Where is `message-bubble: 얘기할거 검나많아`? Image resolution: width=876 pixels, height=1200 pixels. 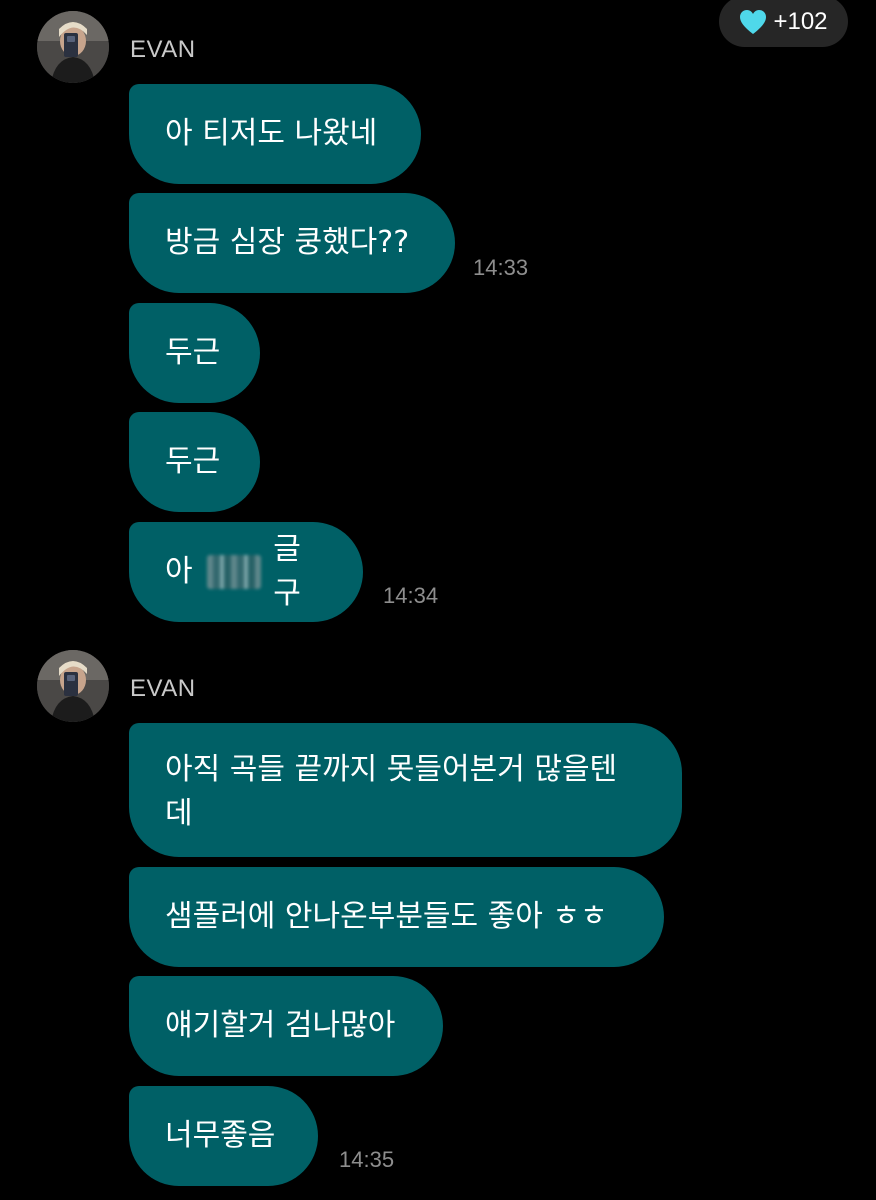
message-bubble: 얘기할거 검나많아 is located at coordinates (286, 1026).